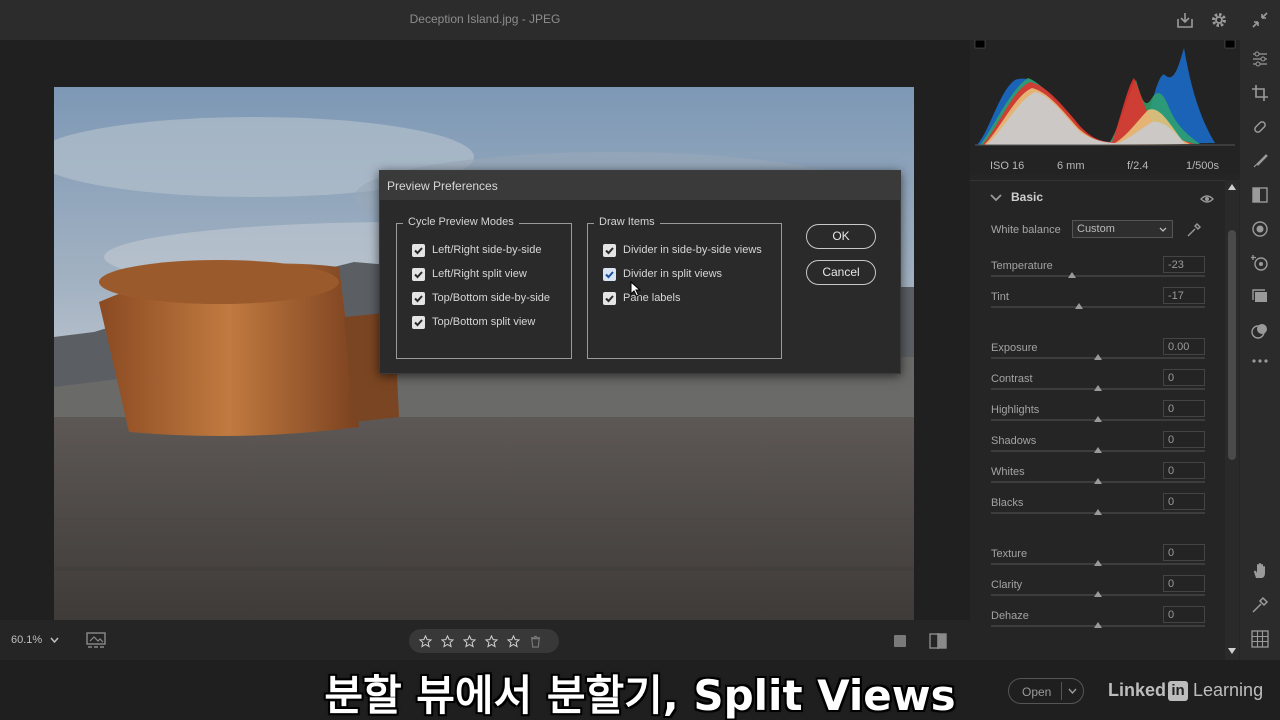  I want to click on eyedropper-icon, so click(1194, 230).